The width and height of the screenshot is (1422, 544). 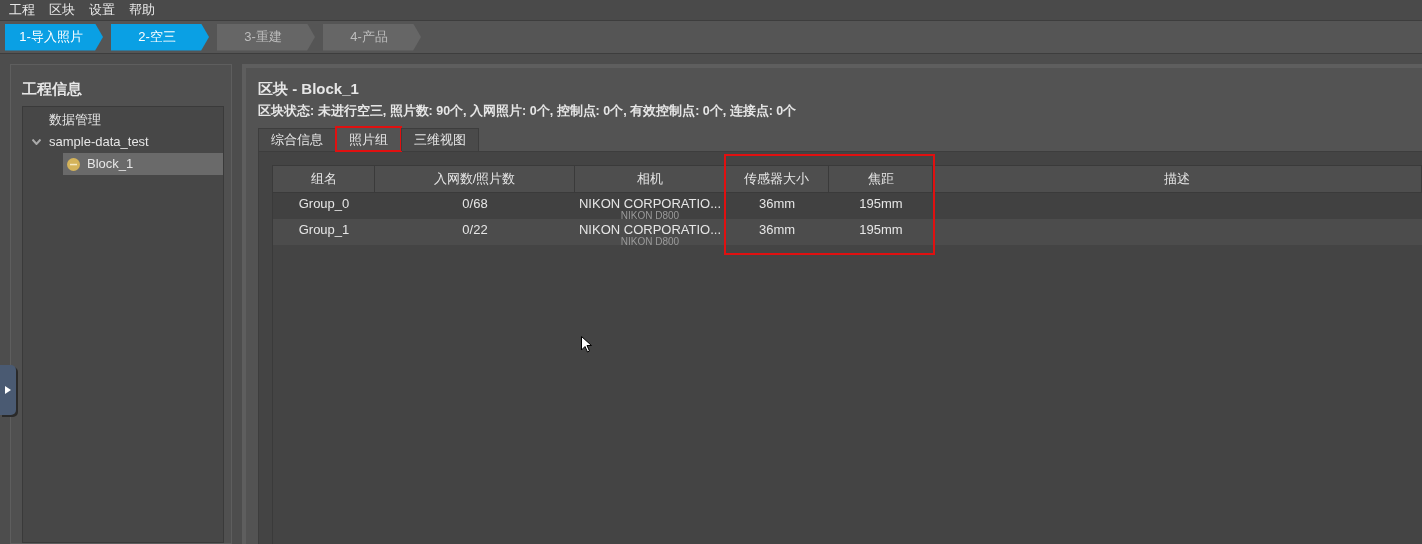 What do you see at coordinates (528, 111) in the screenshot?
I see `block-status: 区块状态: 未进行空三, 照片数: 90个, 入网照片: 0个, 控制点: 0个, 有效控制点: 0个, 连接点: 0个` at bounding box center [528, 111].